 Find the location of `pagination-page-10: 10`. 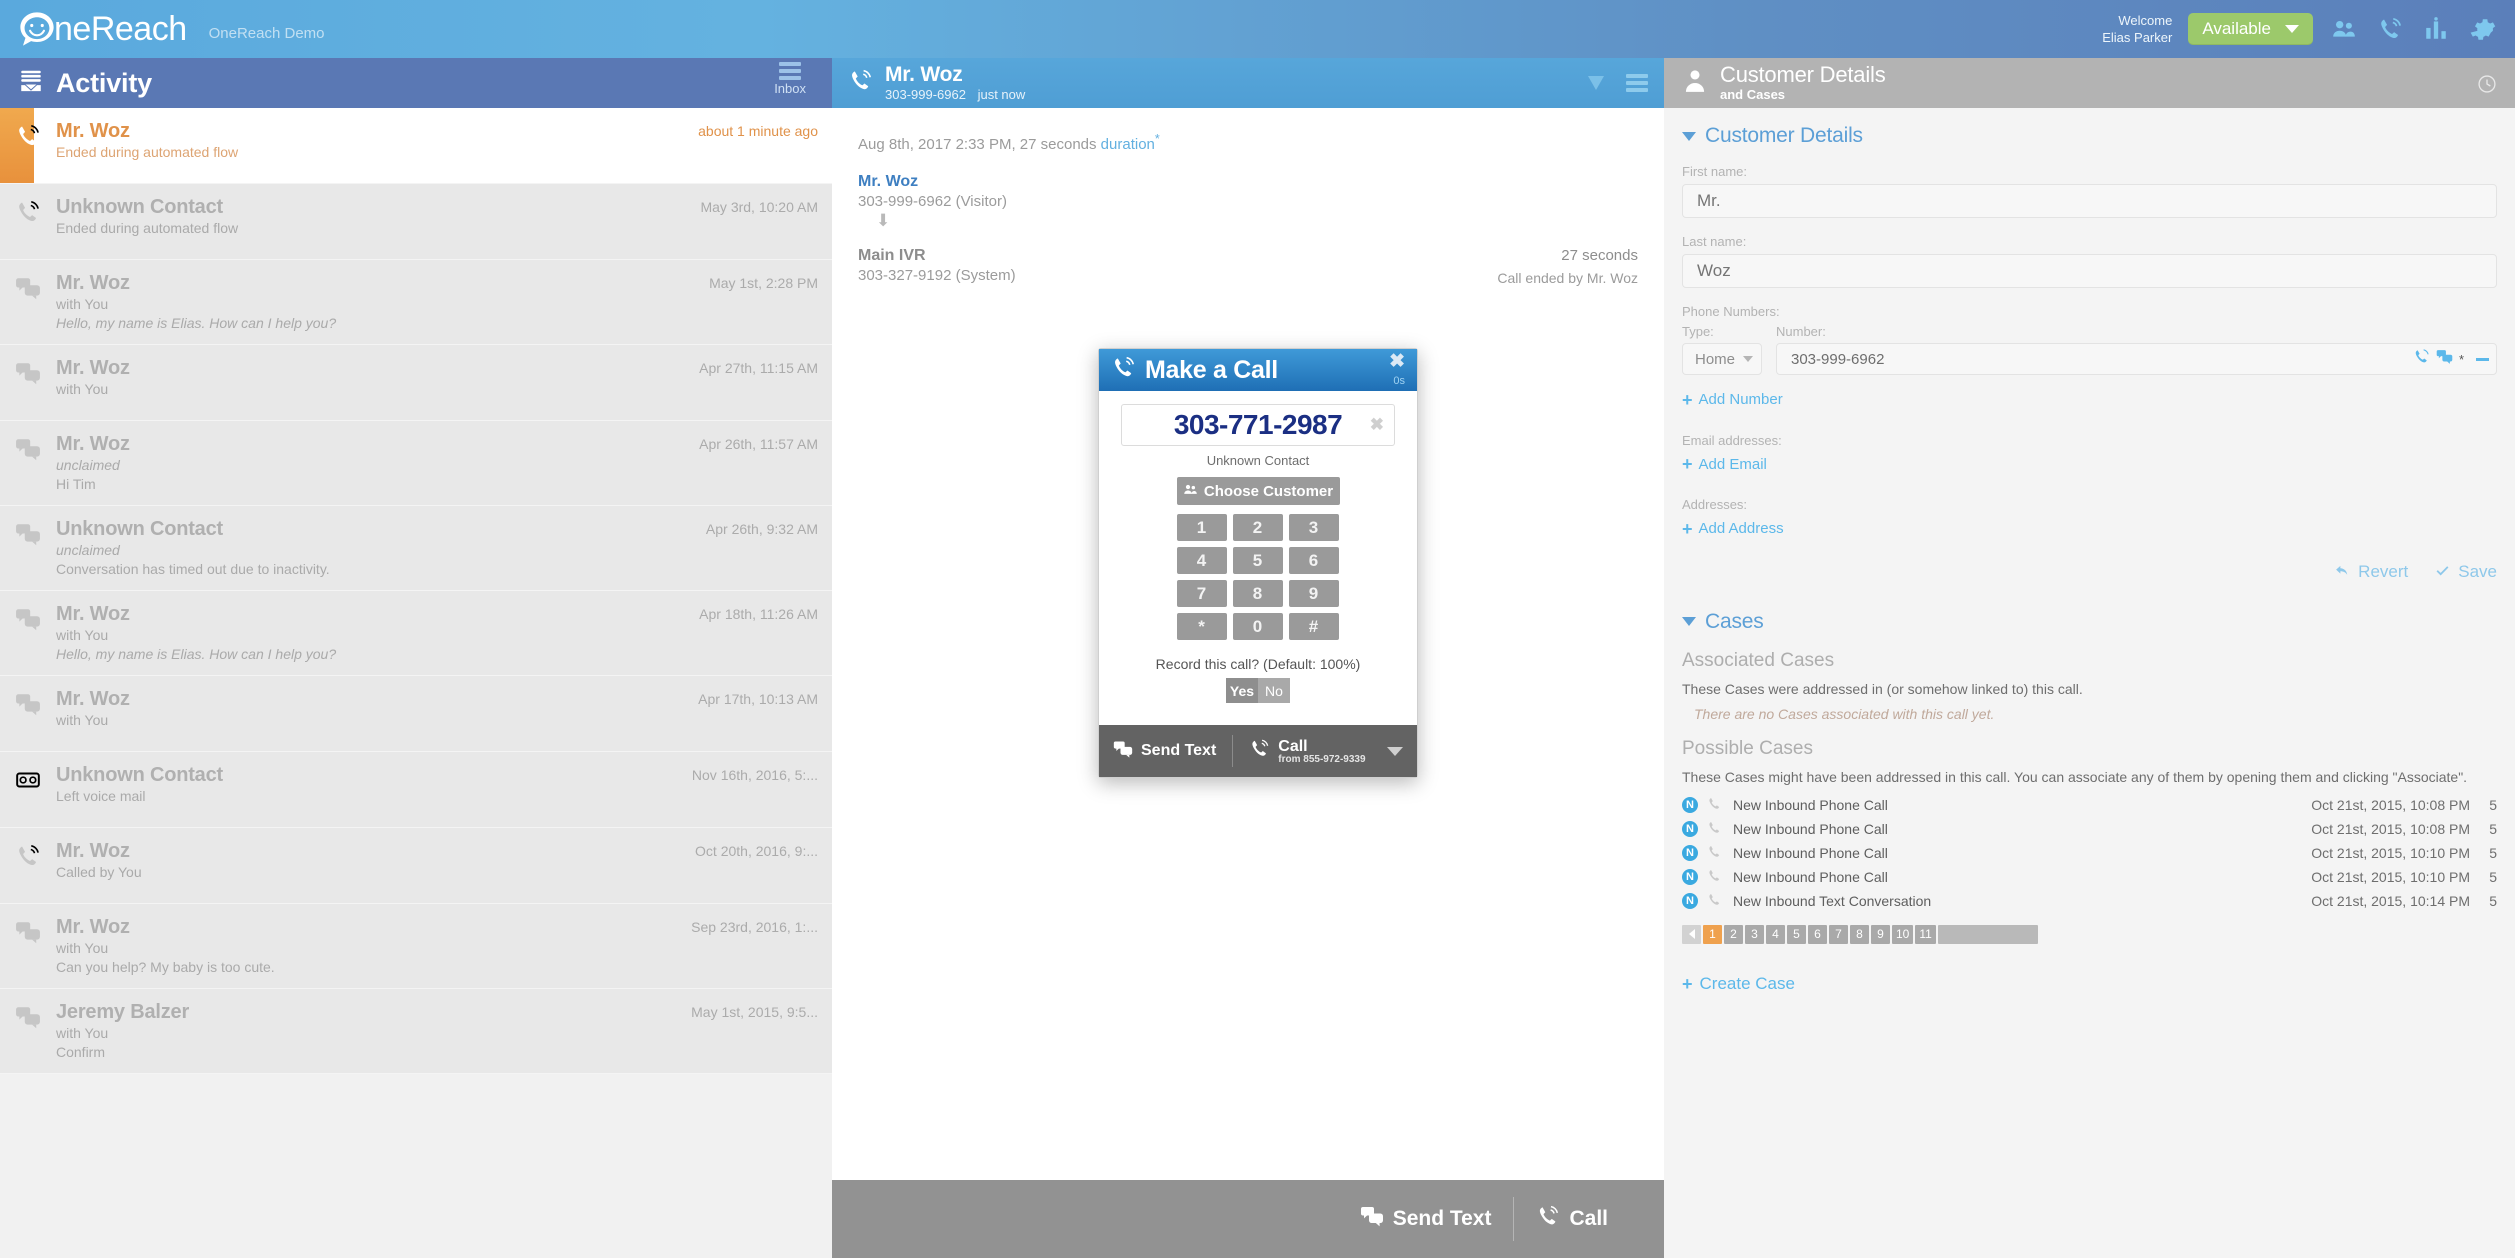

pagination-page-10: 10 is located at coordinates (1903, 934).